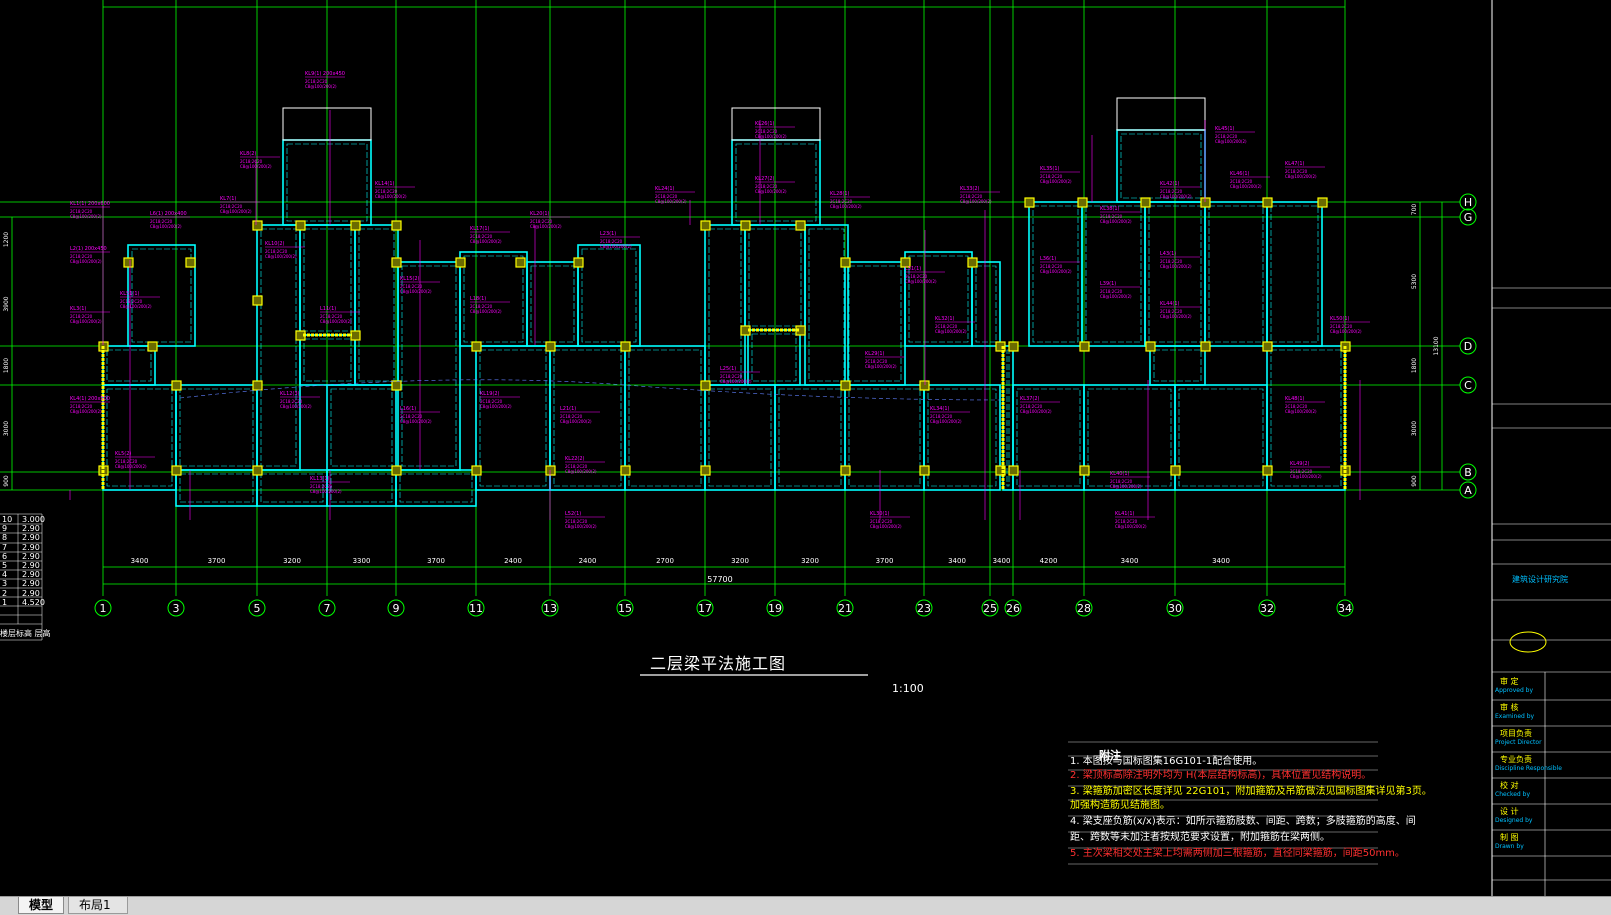  What do you see at coordinates (1240, 174) in the screenshot?
I see `beam-label: KL46(1)` at bounding box center [1240, 174].